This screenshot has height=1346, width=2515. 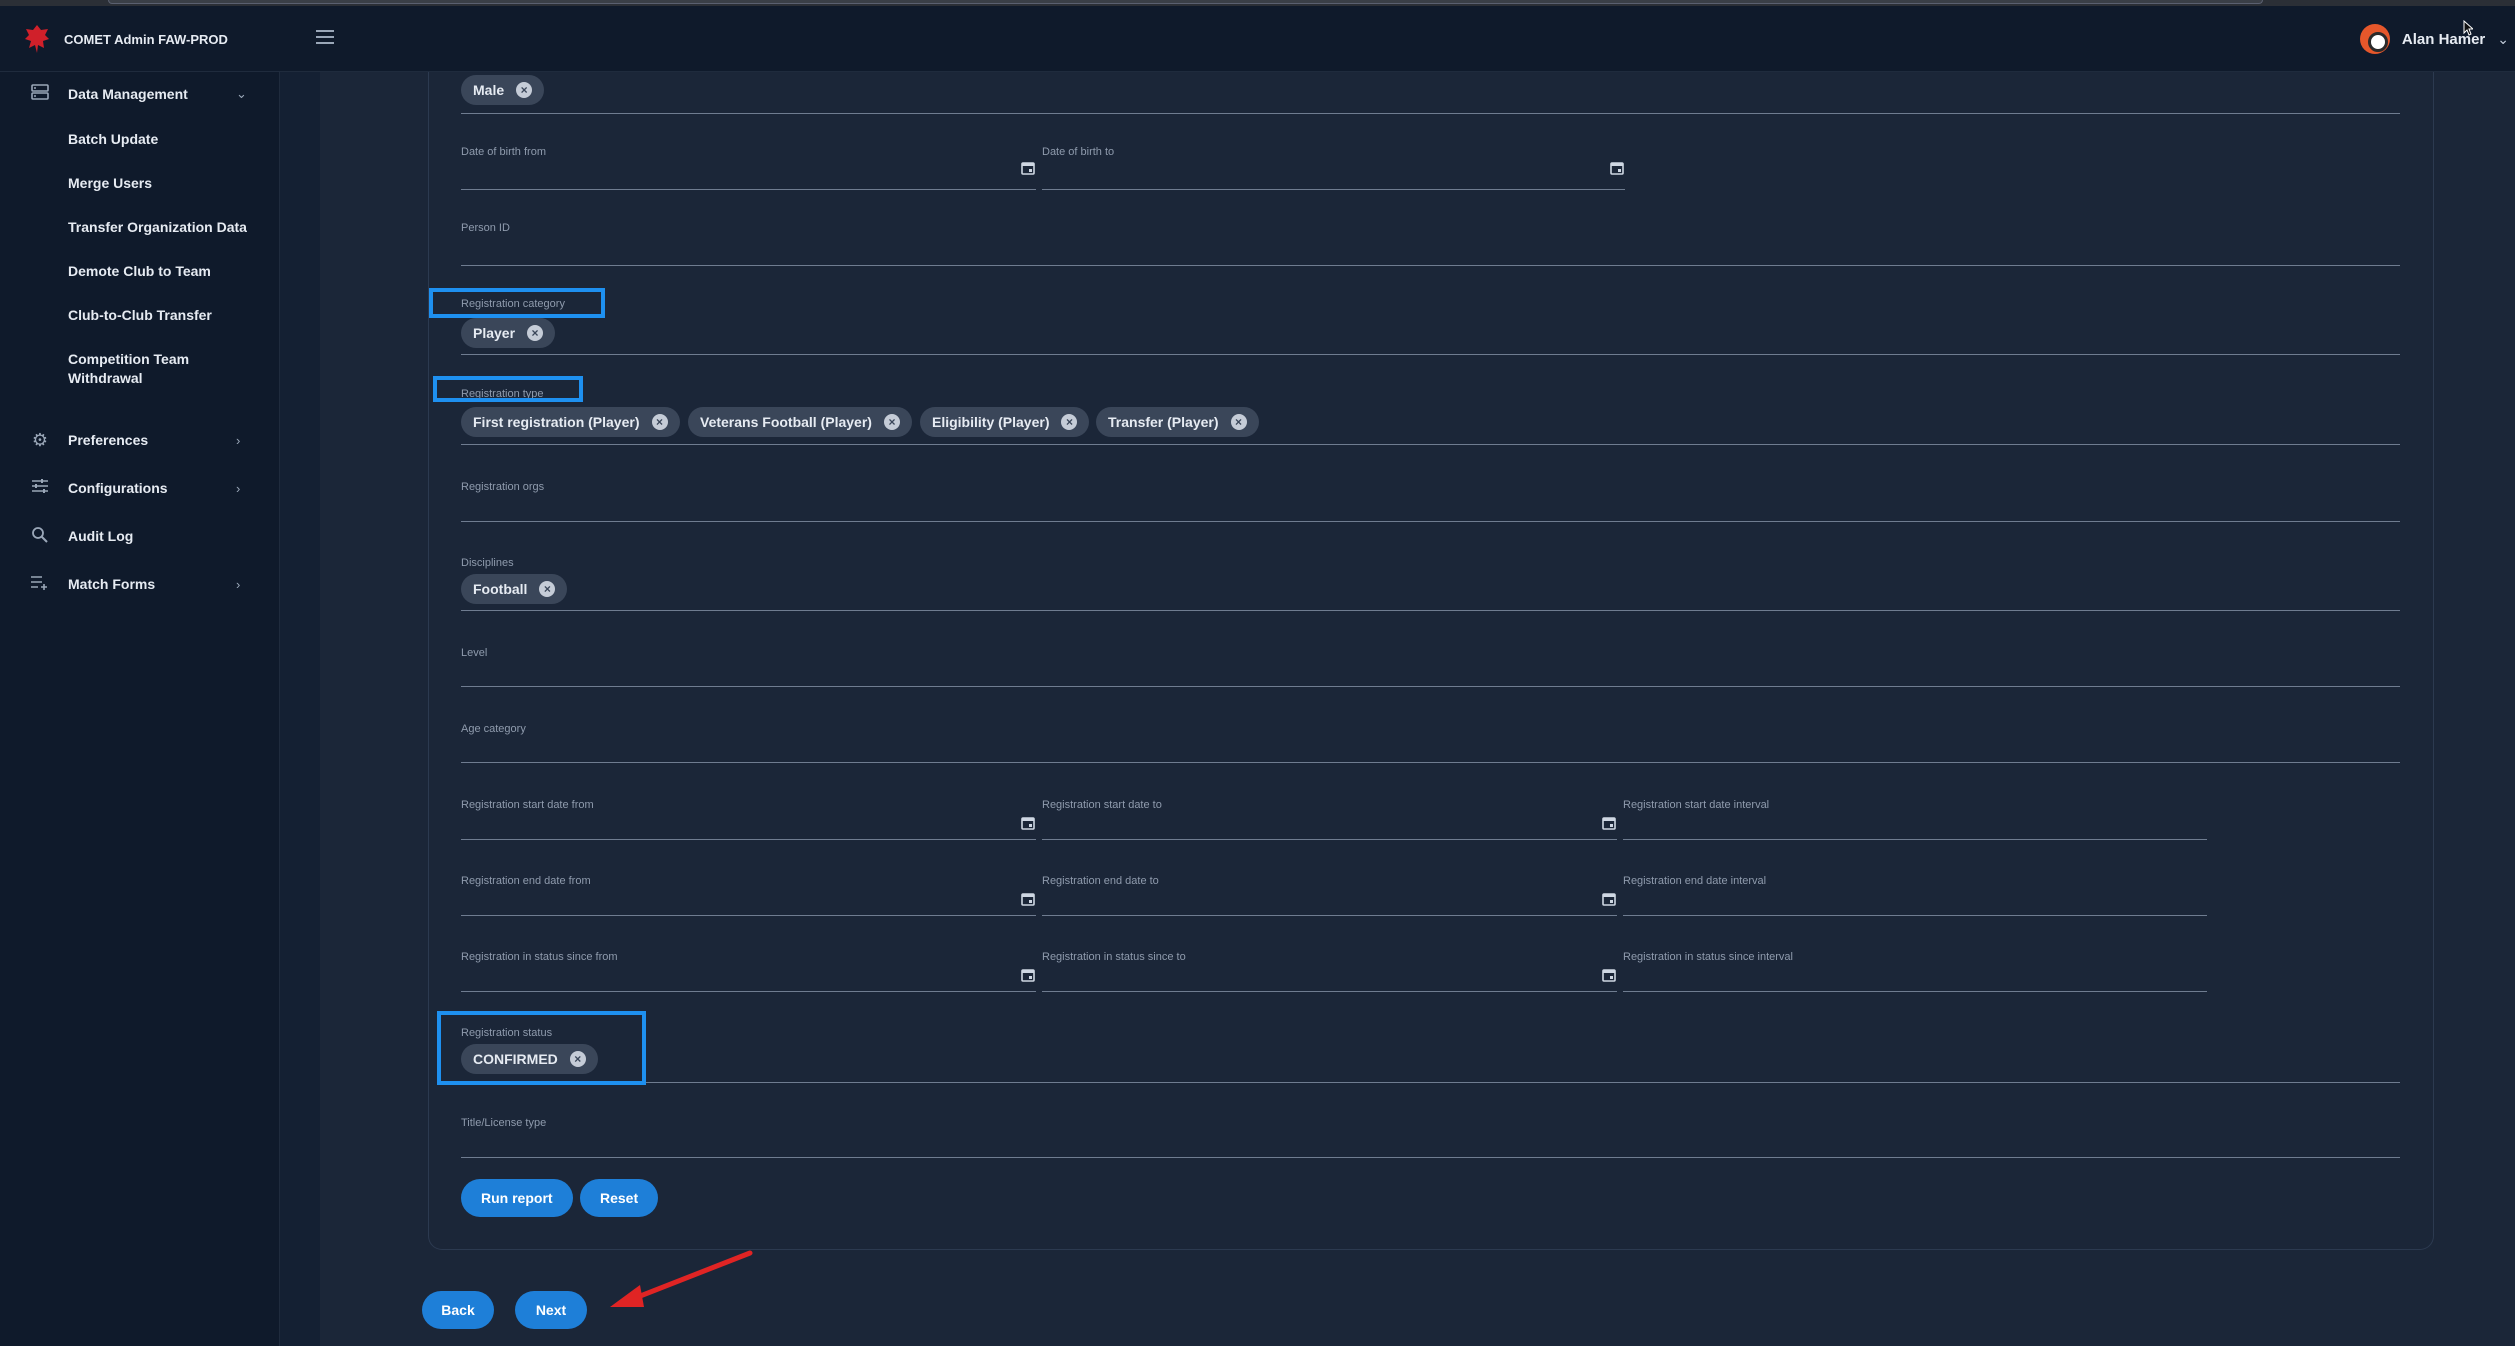 I want to click on search-icon, so click(x=40, y=536).